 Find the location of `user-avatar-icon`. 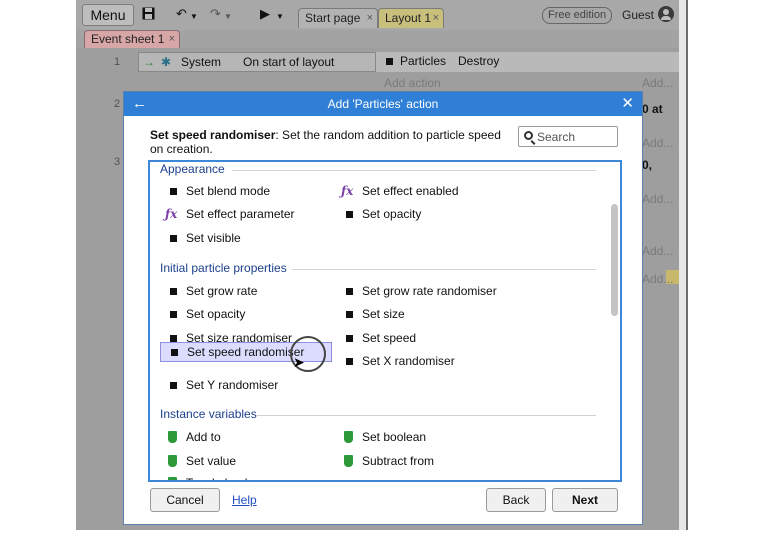

user-avatar-icon is located at coordinates (666, 14).